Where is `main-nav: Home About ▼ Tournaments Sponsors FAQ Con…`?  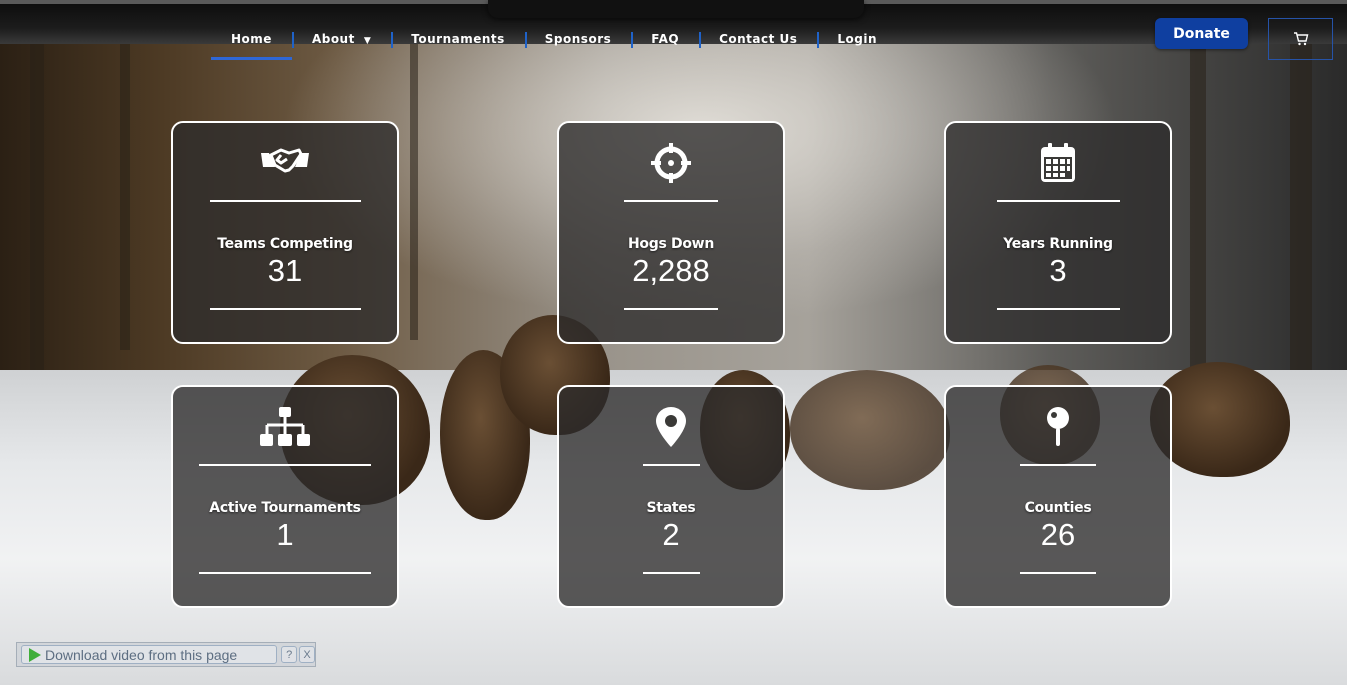 main-nav: Home About ▼ Tournaments Sponsors FAQ Con… is located at coordinates (554, 46).